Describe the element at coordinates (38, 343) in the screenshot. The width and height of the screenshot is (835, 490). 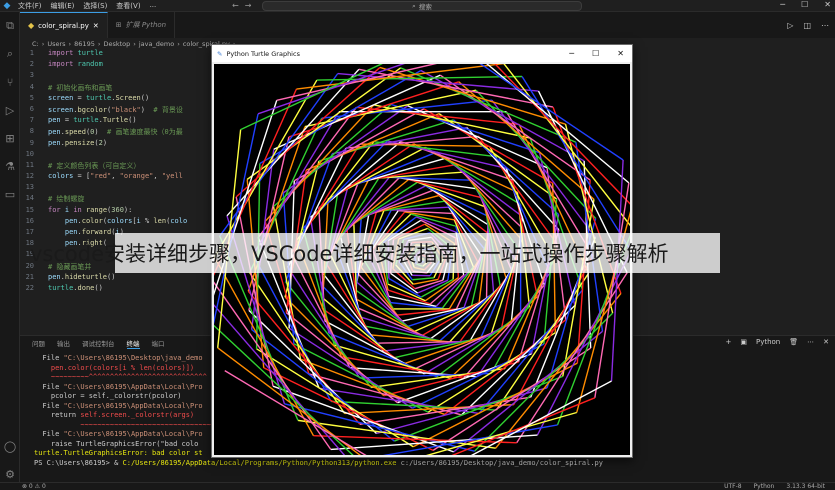
I see `panel-tab: 问题` at that location.